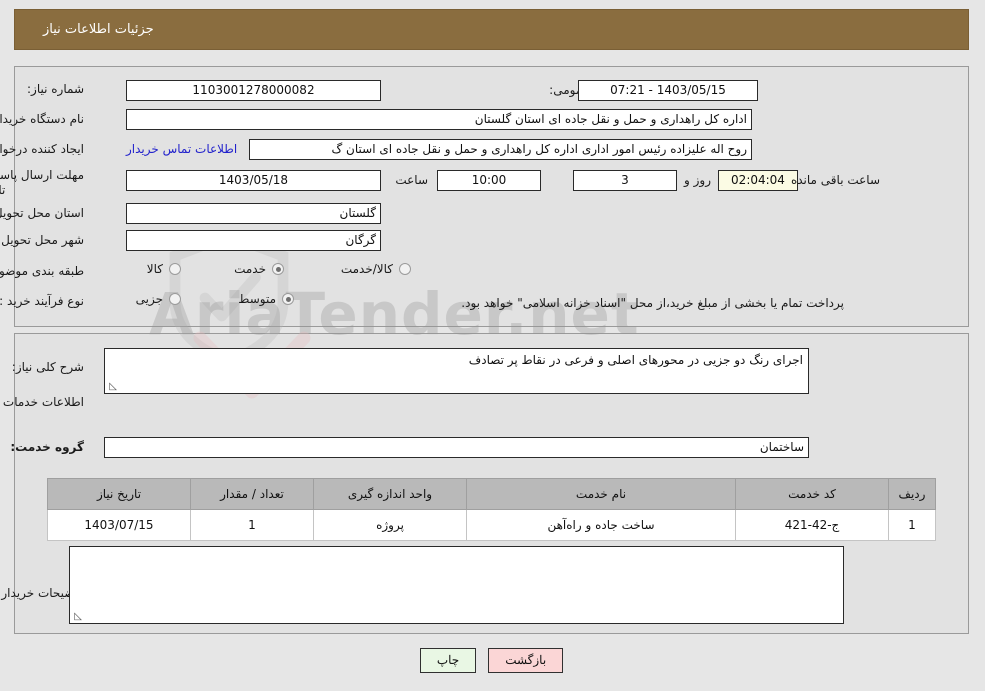 Image resolution: width=985 pixels, height=691 pixels. I want to click on cell-unit: پروژه, so click(391, 525).